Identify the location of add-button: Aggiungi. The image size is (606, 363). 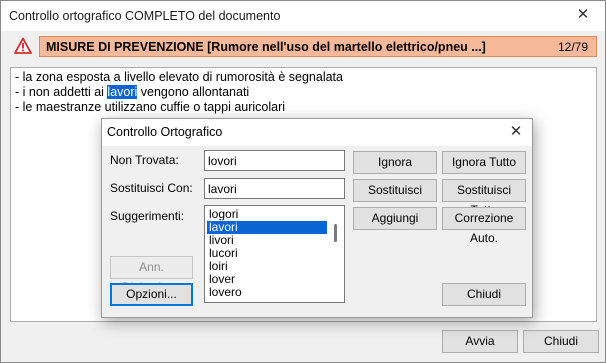
(395, 218).